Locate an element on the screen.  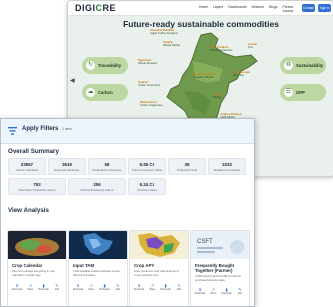
crop-calendar-thumbnail is located at coordinates (37, 245).